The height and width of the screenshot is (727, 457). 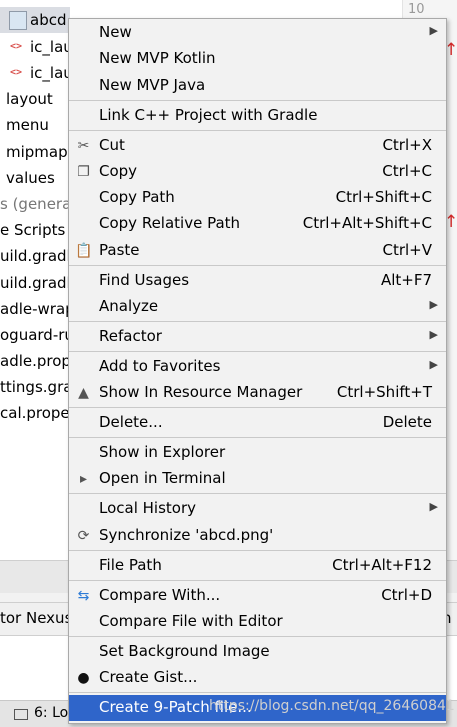 What do you see at coordinates (332, 706) in the screenshot?
I see `watermark: https://blog.csdn.net/qq_26460841` at bounding box center [332, 706].